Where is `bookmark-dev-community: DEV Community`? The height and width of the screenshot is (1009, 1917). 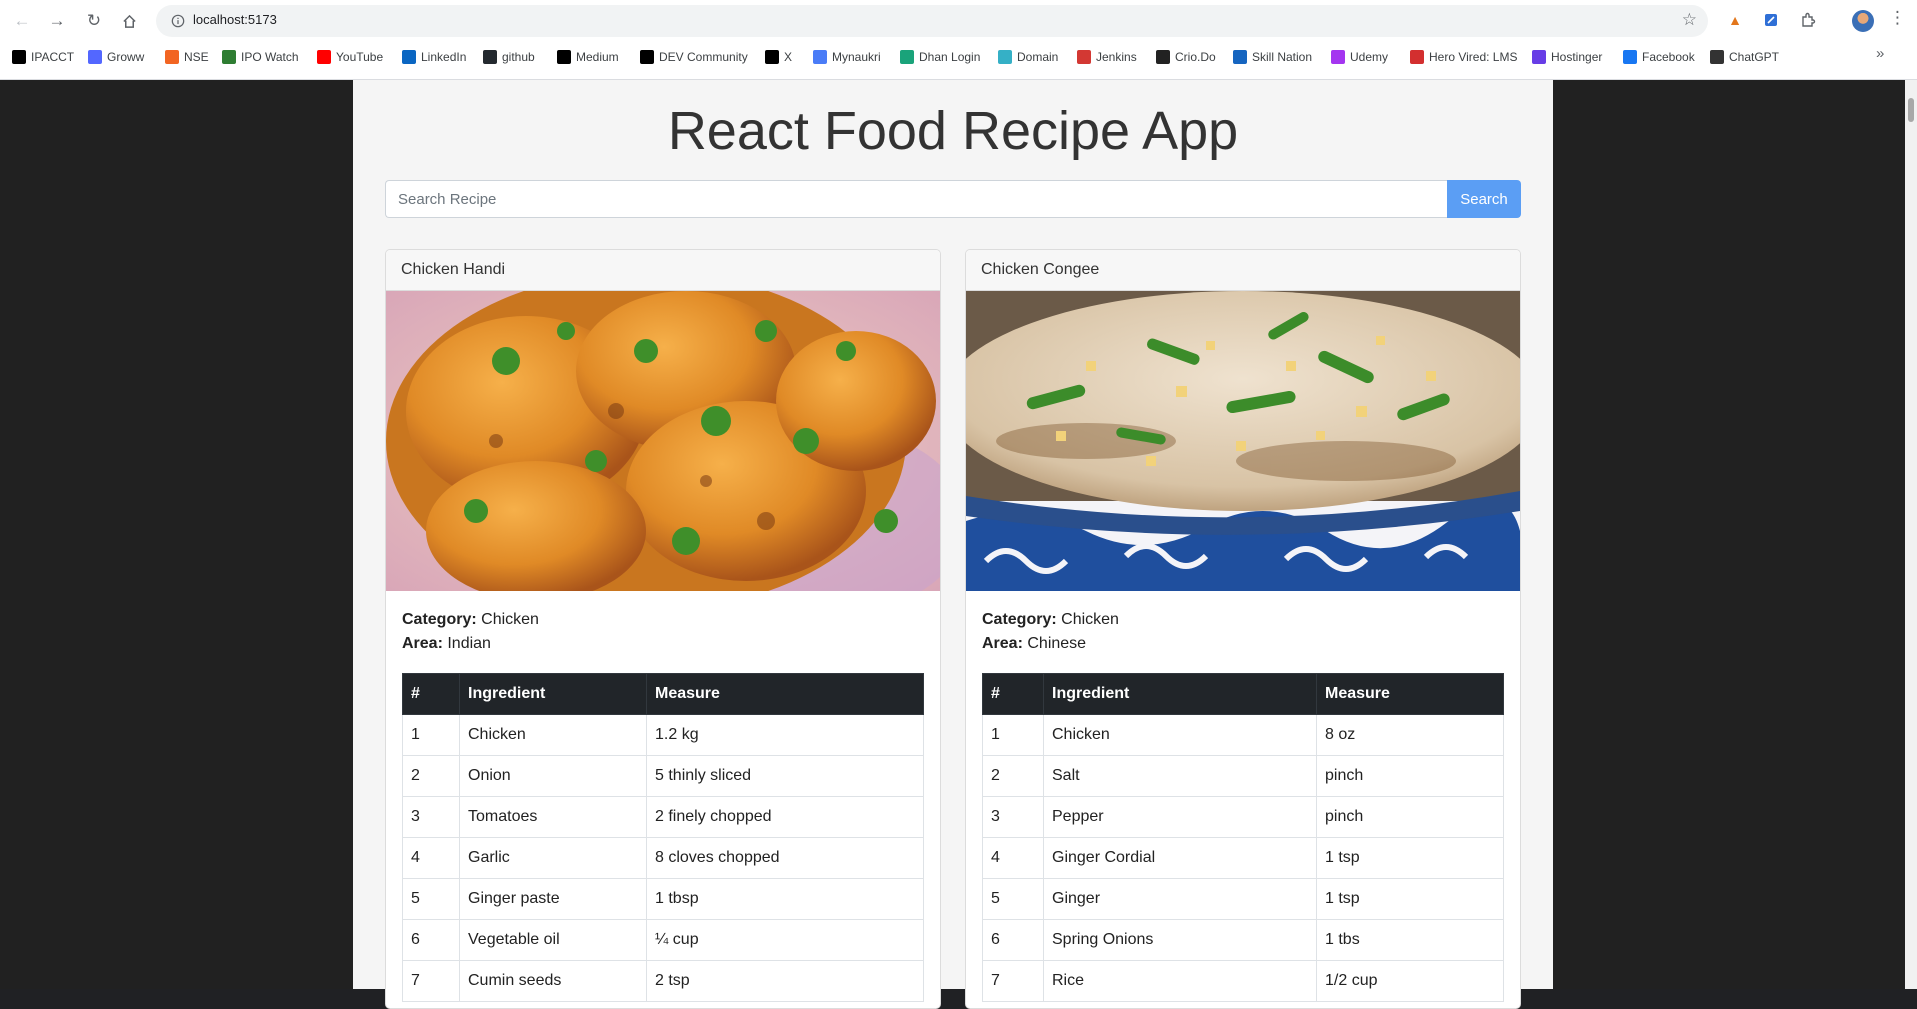 bookmark-dev-community: DEV Community is located at coordinates (694, 57).